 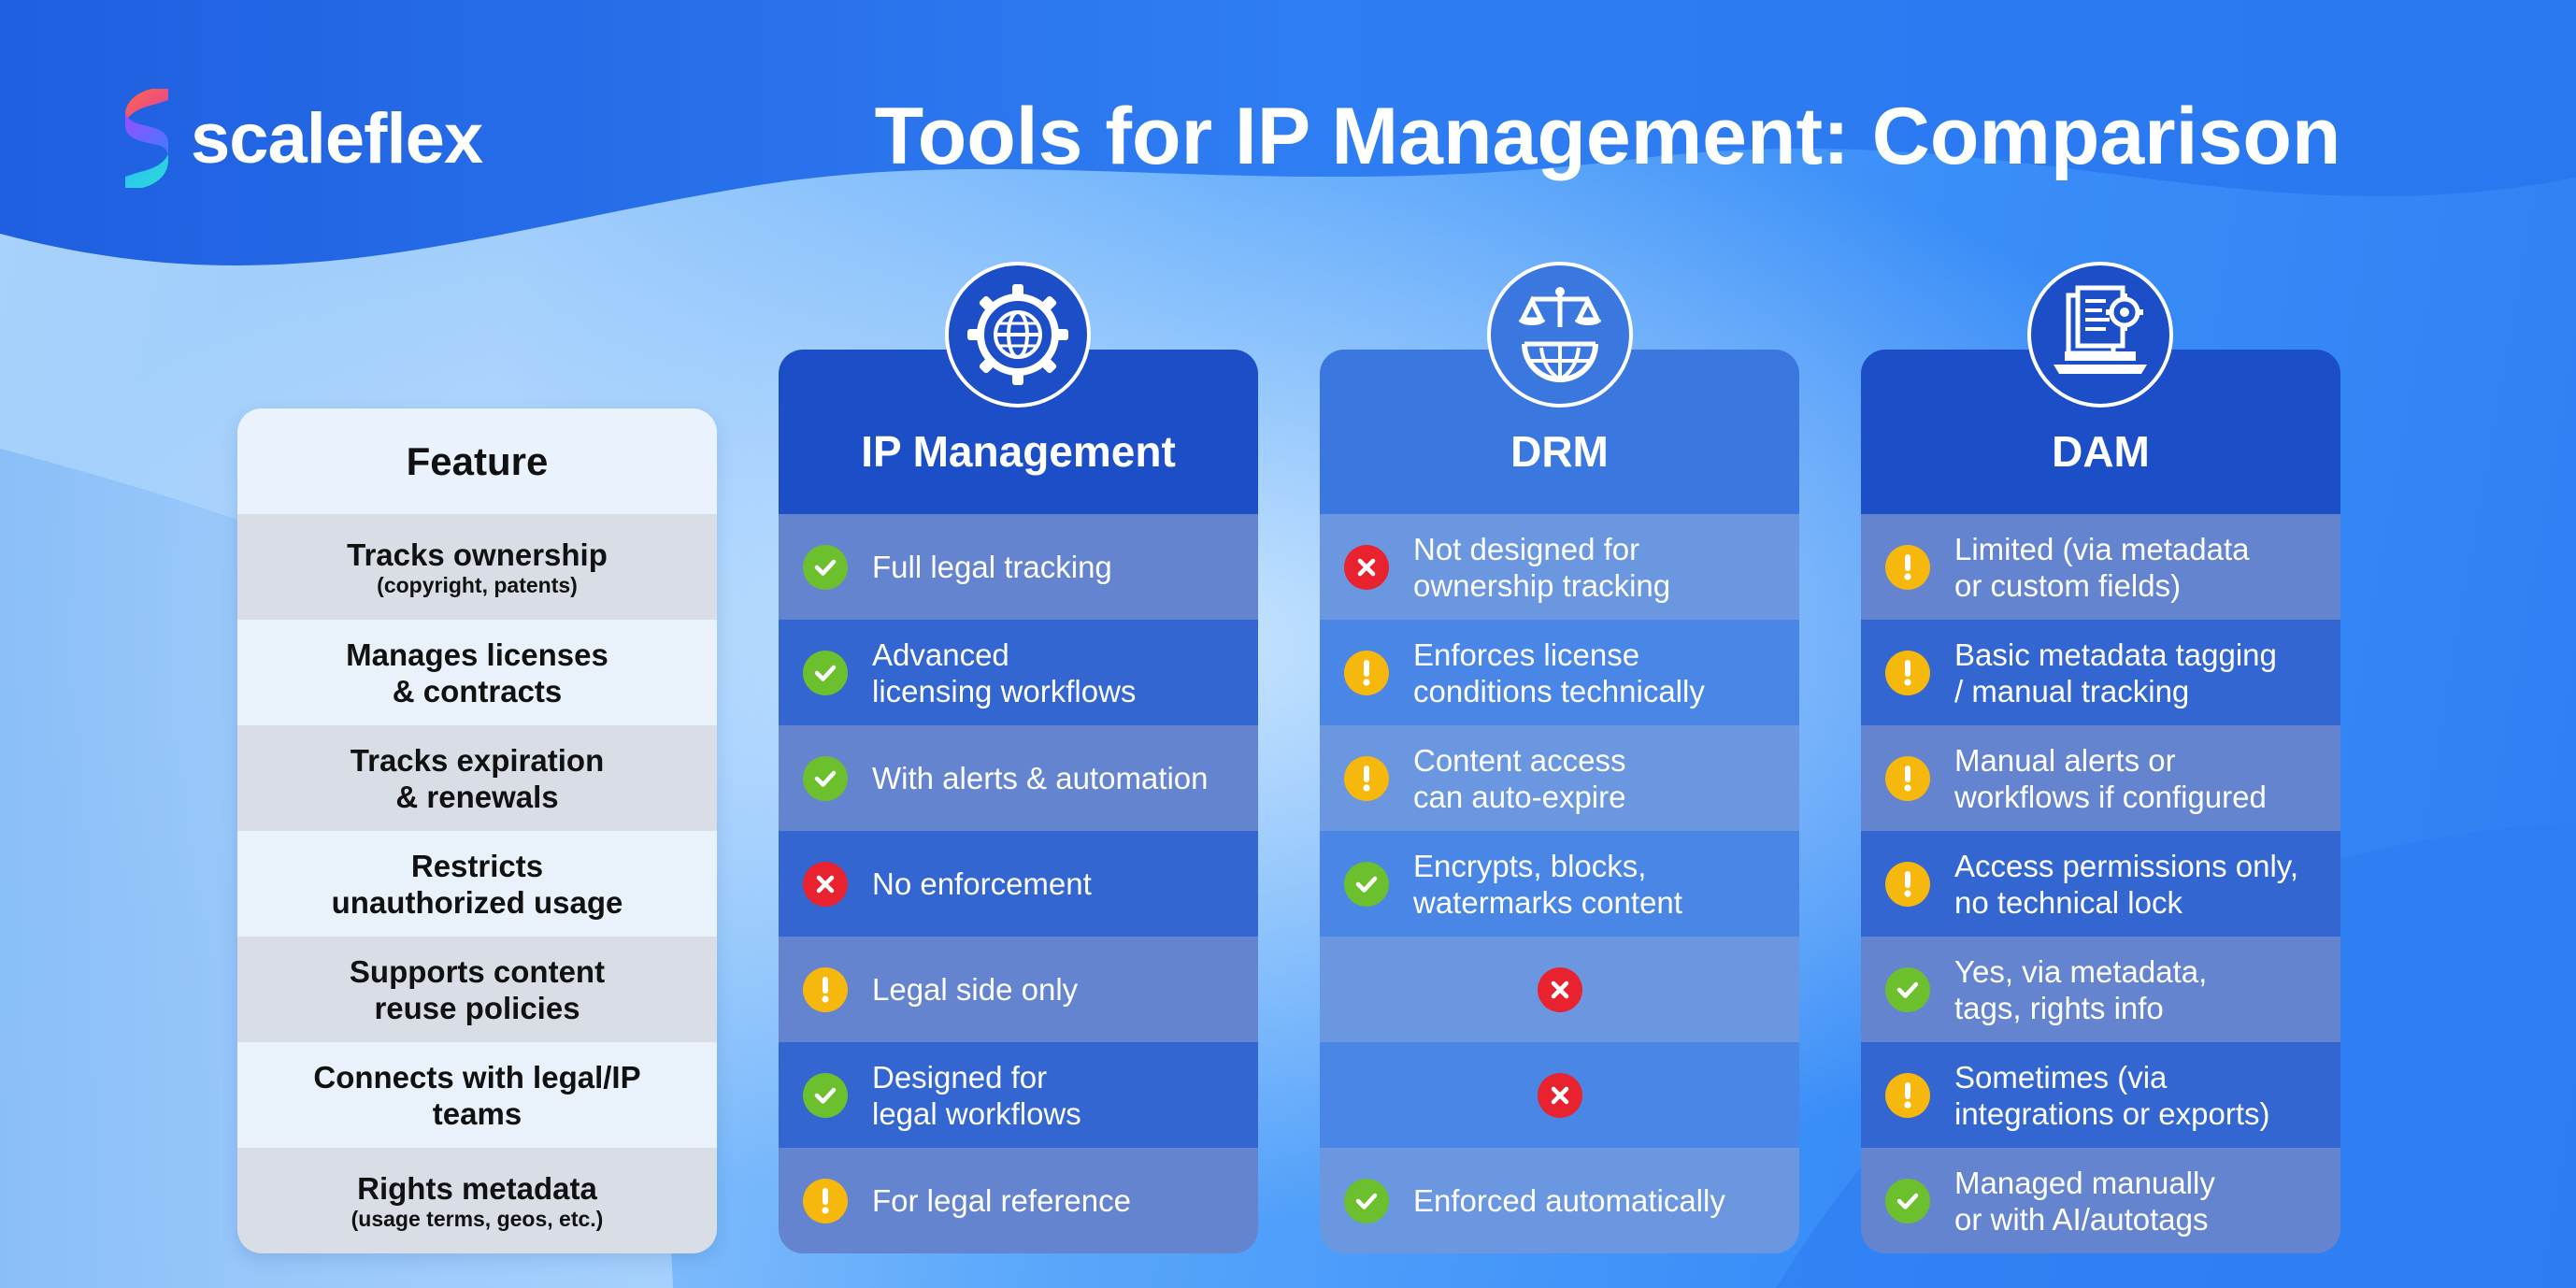 What do you see at coordinates (2110, 778) in the screenshot?
I see `tool-cell-text: Manual alerts or workflows if configured` at bounding box center [2110, 778].